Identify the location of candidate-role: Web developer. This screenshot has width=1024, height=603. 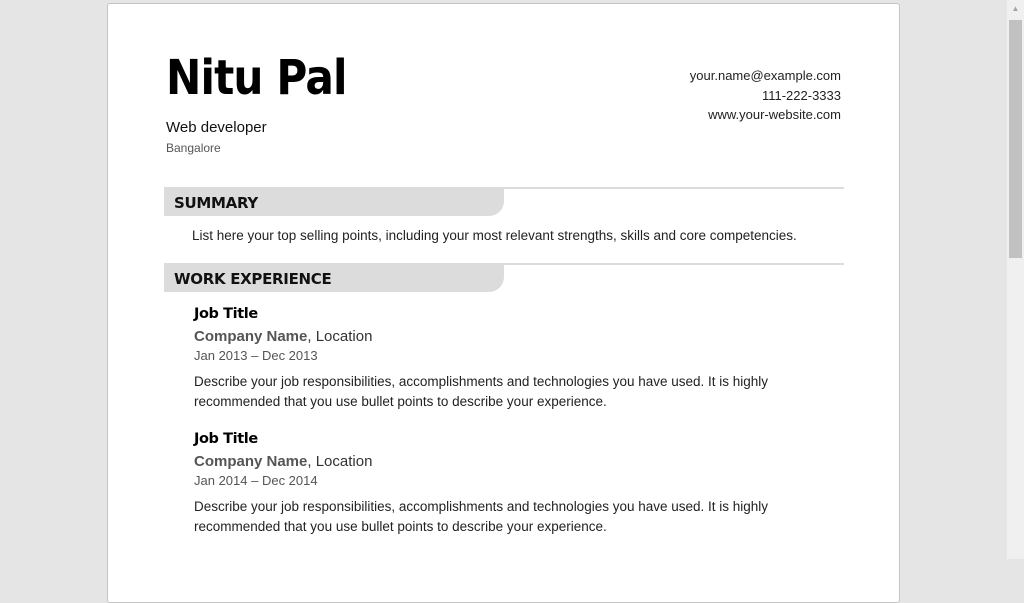
(216, 127).